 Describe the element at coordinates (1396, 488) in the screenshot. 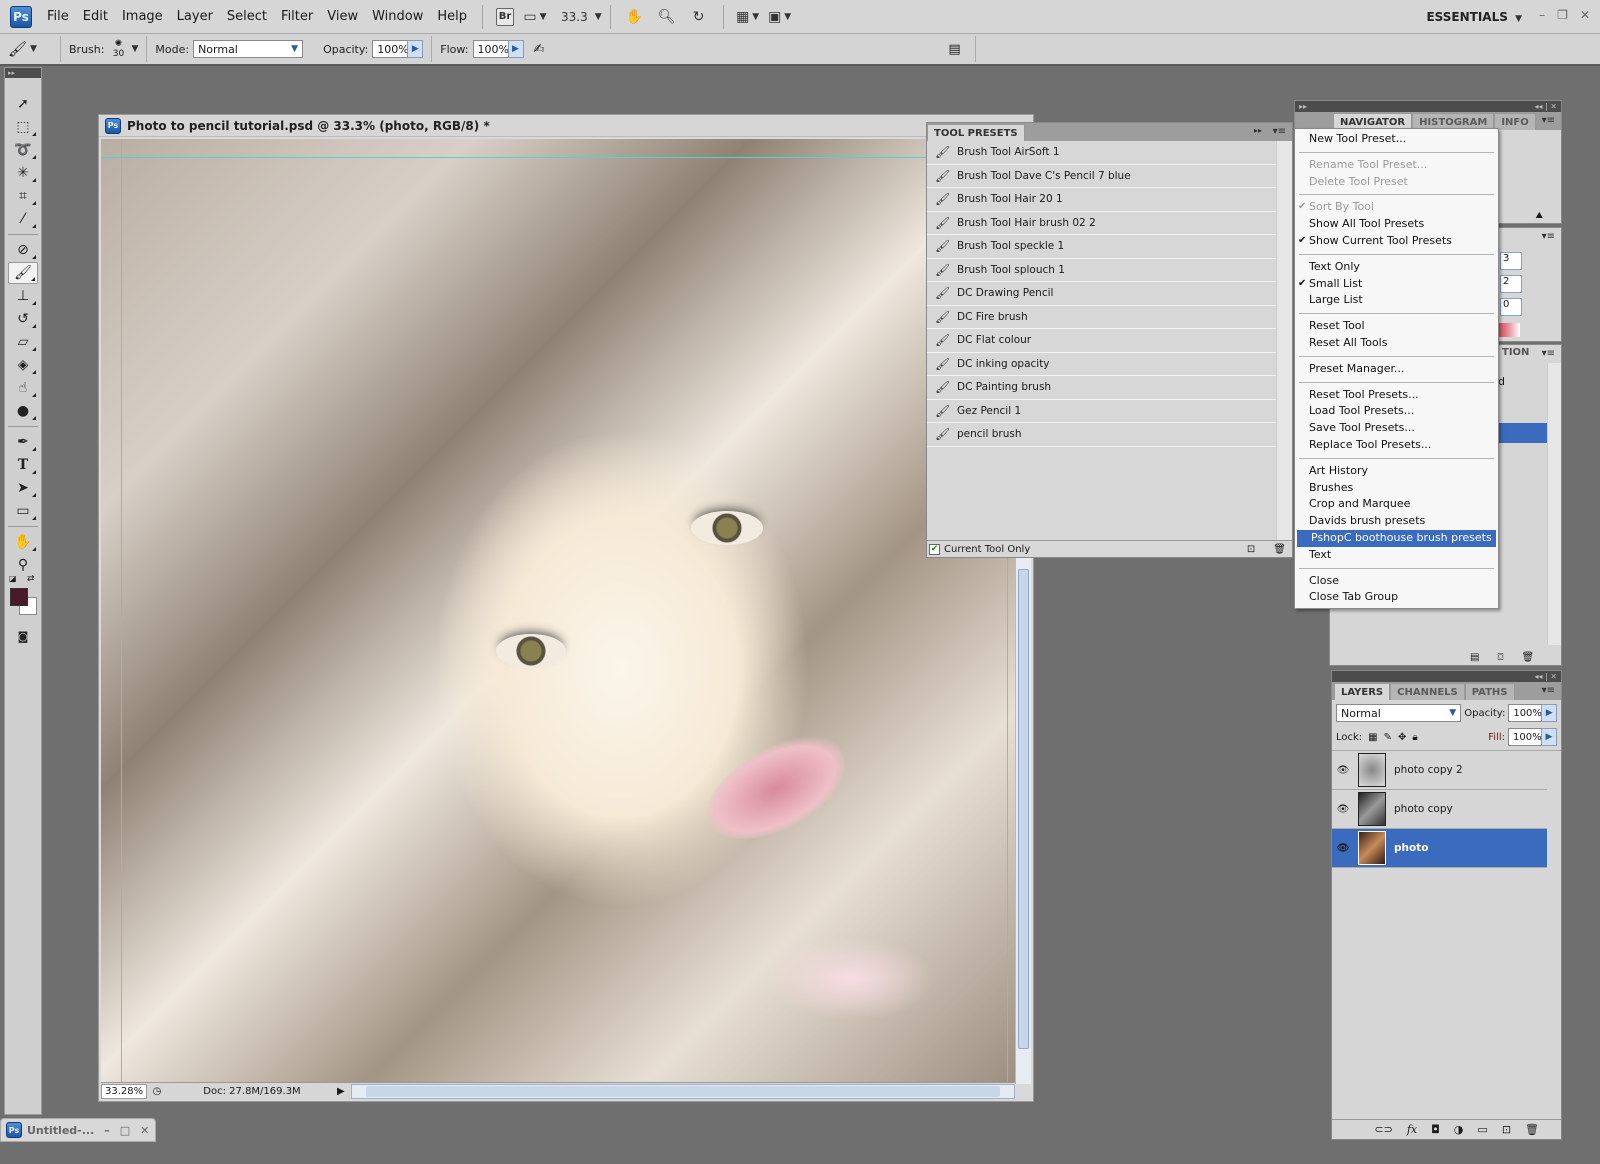

I see `menu-item: Brushes` at that location.